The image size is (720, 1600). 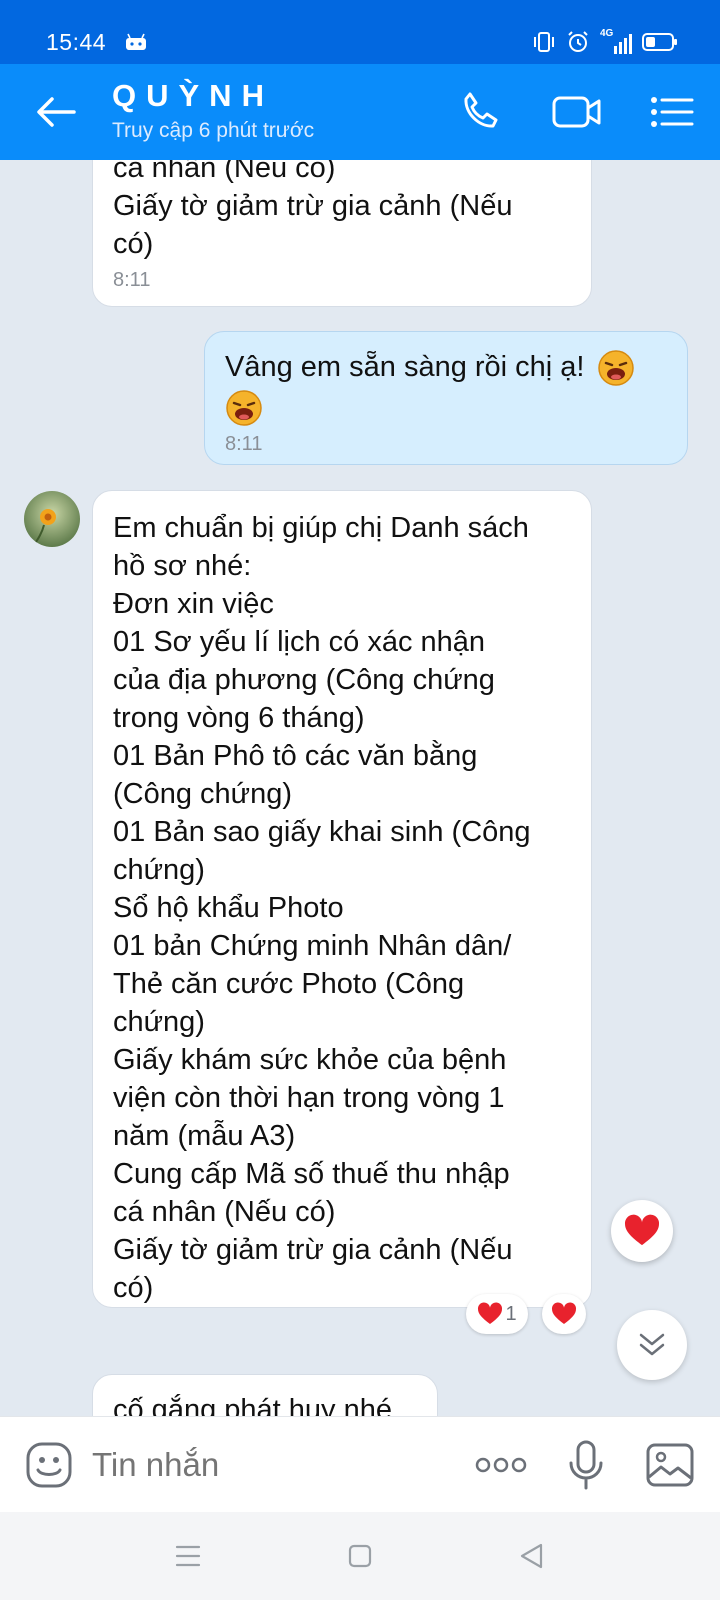 I want to click on reaction-summary: 1, so click(x=497, y=1314).